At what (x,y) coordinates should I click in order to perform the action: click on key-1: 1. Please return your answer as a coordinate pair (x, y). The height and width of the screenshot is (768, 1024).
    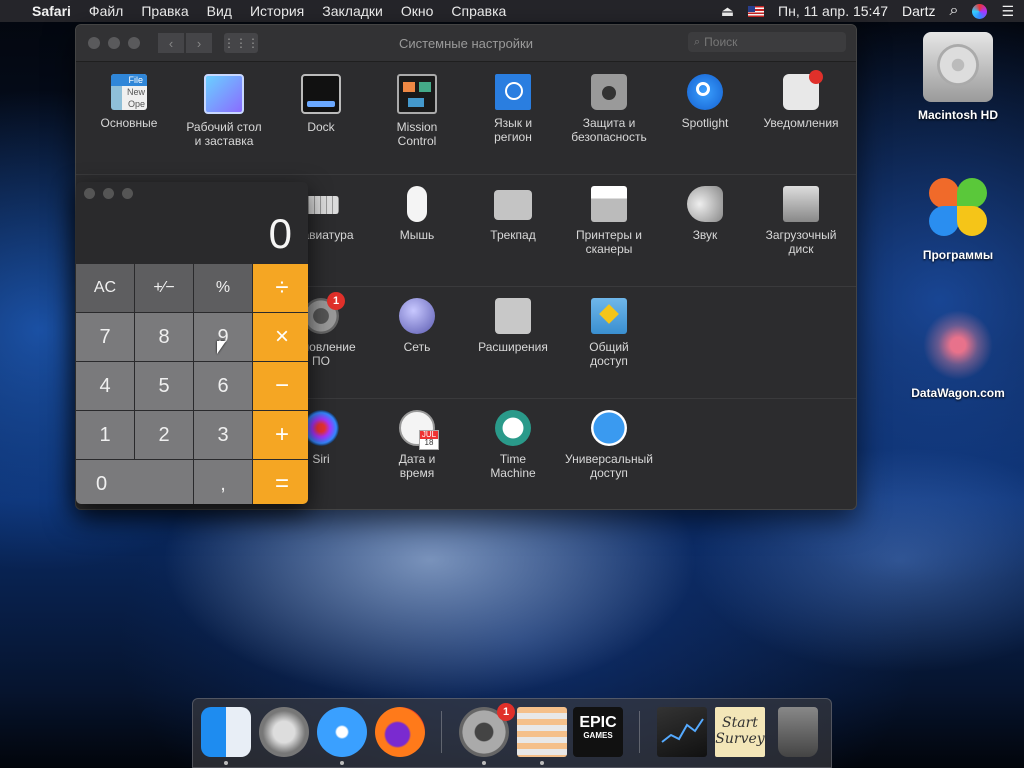
    Looking at the image, I should click on (105, 435).